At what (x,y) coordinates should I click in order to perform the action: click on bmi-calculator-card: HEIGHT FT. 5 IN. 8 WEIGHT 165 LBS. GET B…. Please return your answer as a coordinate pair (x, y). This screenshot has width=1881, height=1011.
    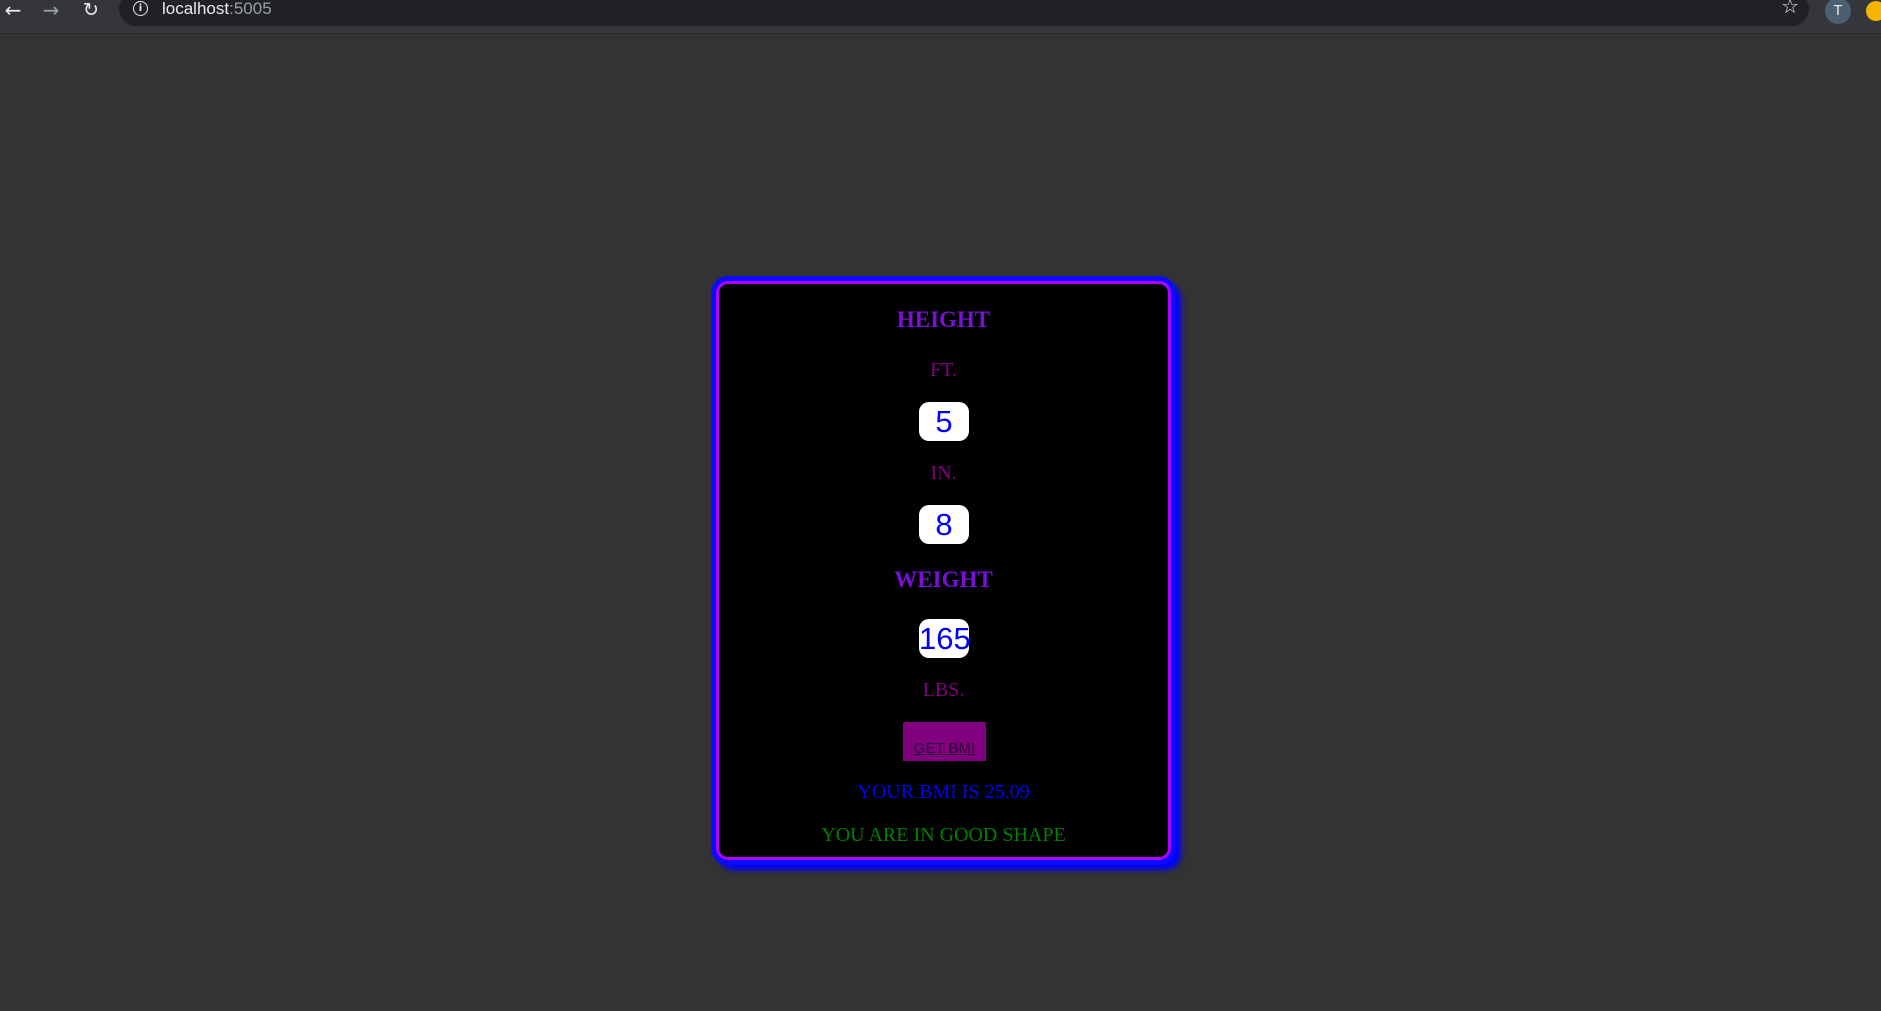
    Looking at the image, I should click on (943, 570).